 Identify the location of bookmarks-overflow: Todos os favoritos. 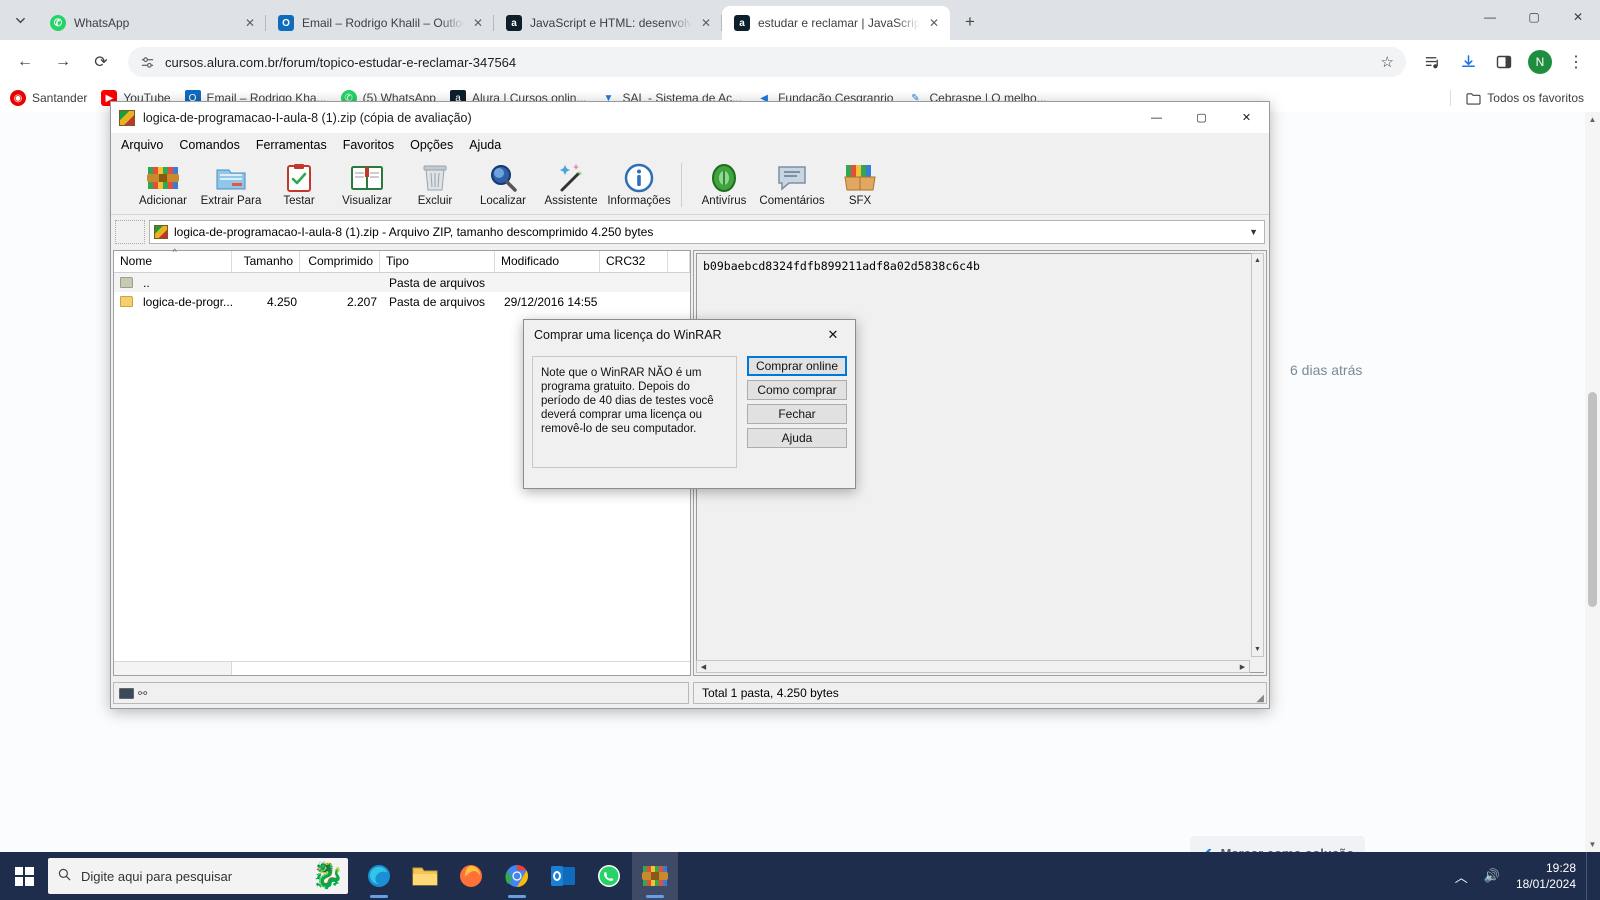
(1520, 98).